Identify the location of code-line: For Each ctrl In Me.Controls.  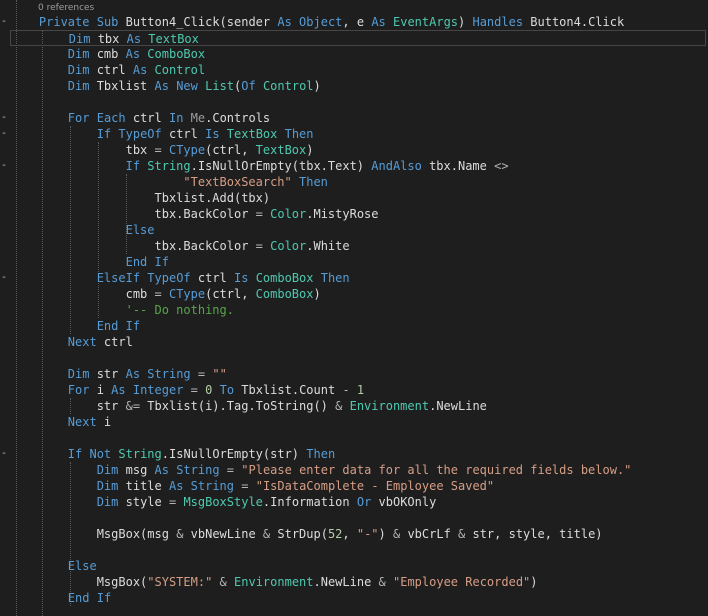
(354, 118).